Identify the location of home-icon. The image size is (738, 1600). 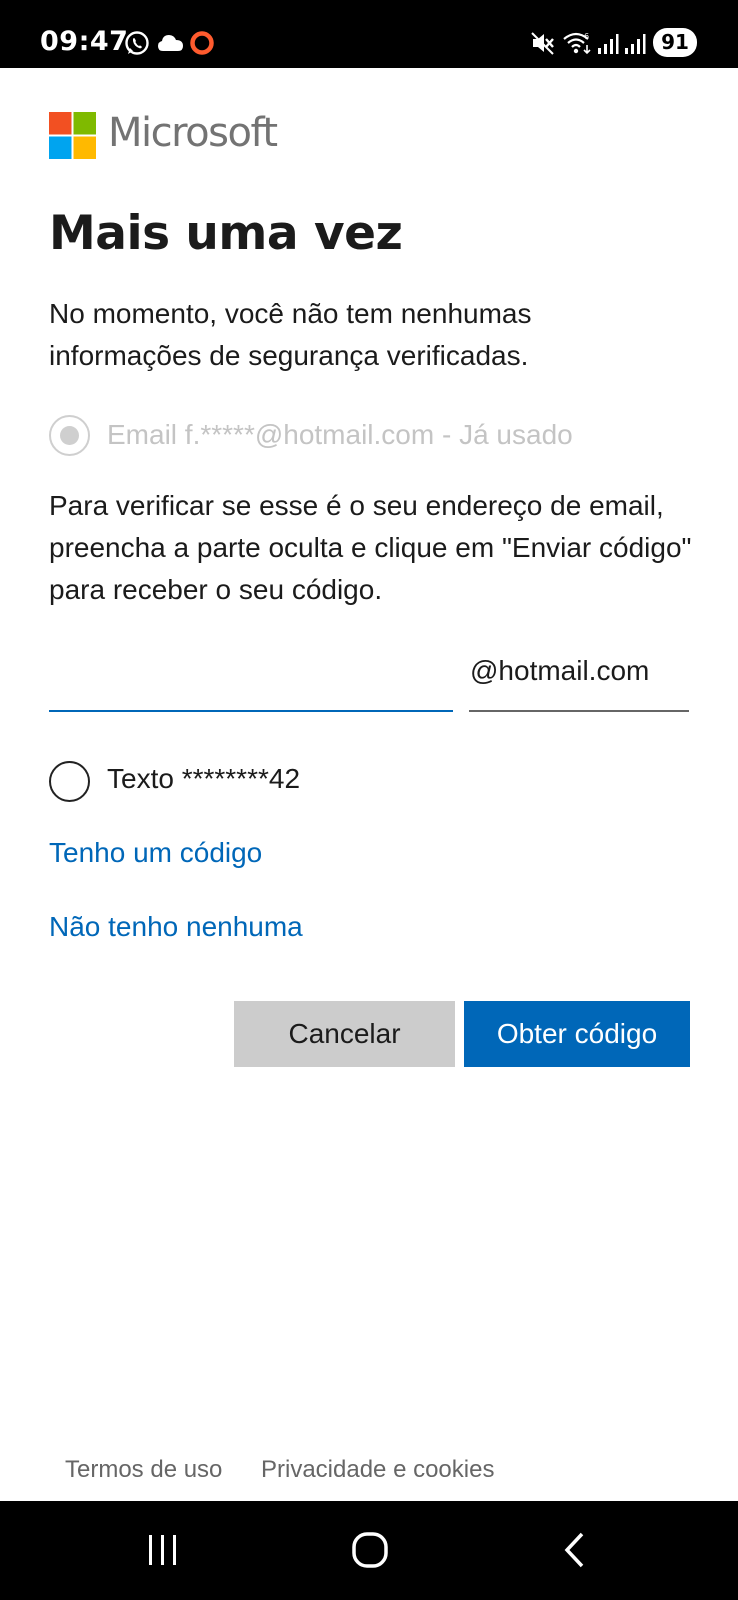
(370, 1552).